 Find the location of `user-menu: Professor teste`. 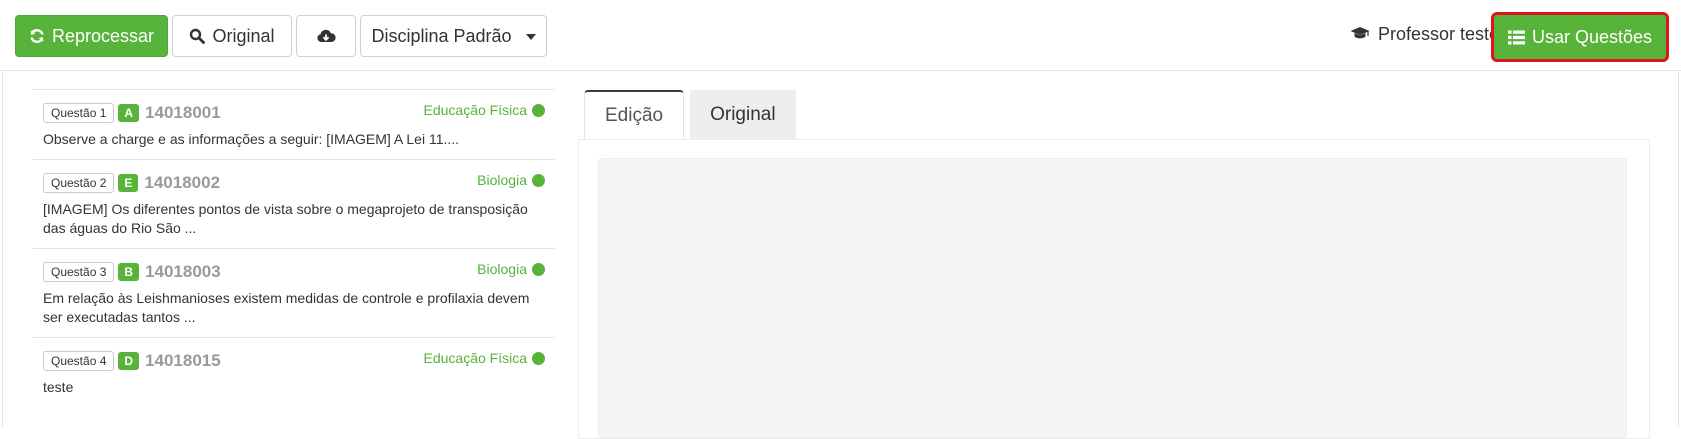

user-menu: Professor teste is located at coordinates (1424, 34).